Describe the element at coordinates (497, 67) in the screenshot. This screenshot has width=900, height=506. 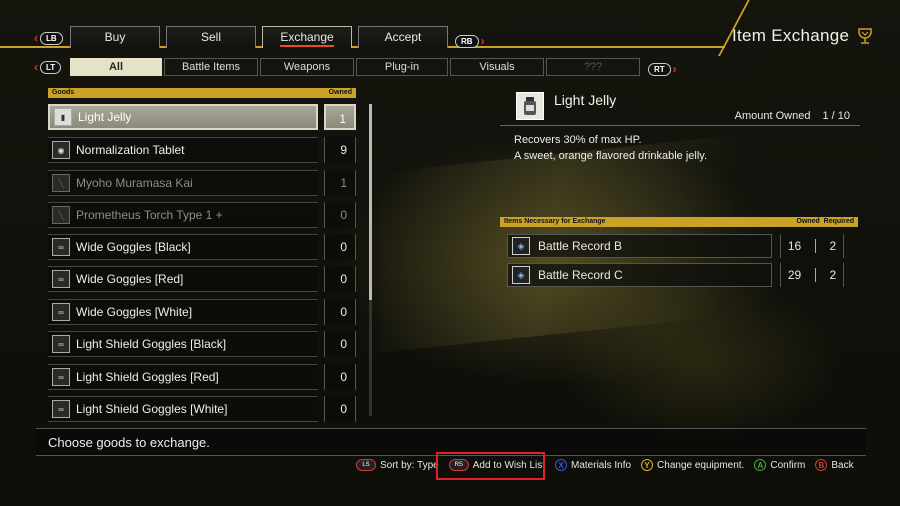
I see `subtab-visuals: Visuals` at that location.